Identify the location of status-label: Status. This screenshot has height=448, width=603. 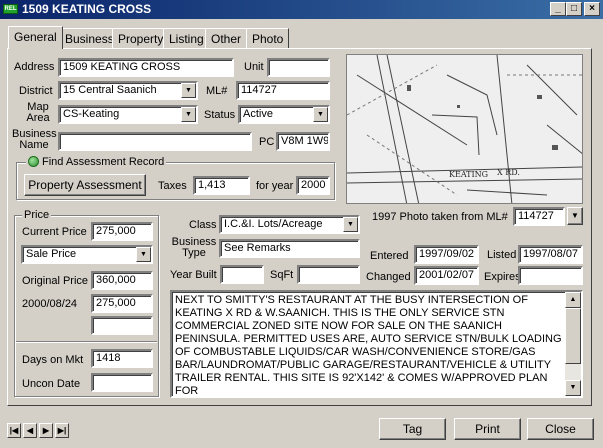
(220, 115).